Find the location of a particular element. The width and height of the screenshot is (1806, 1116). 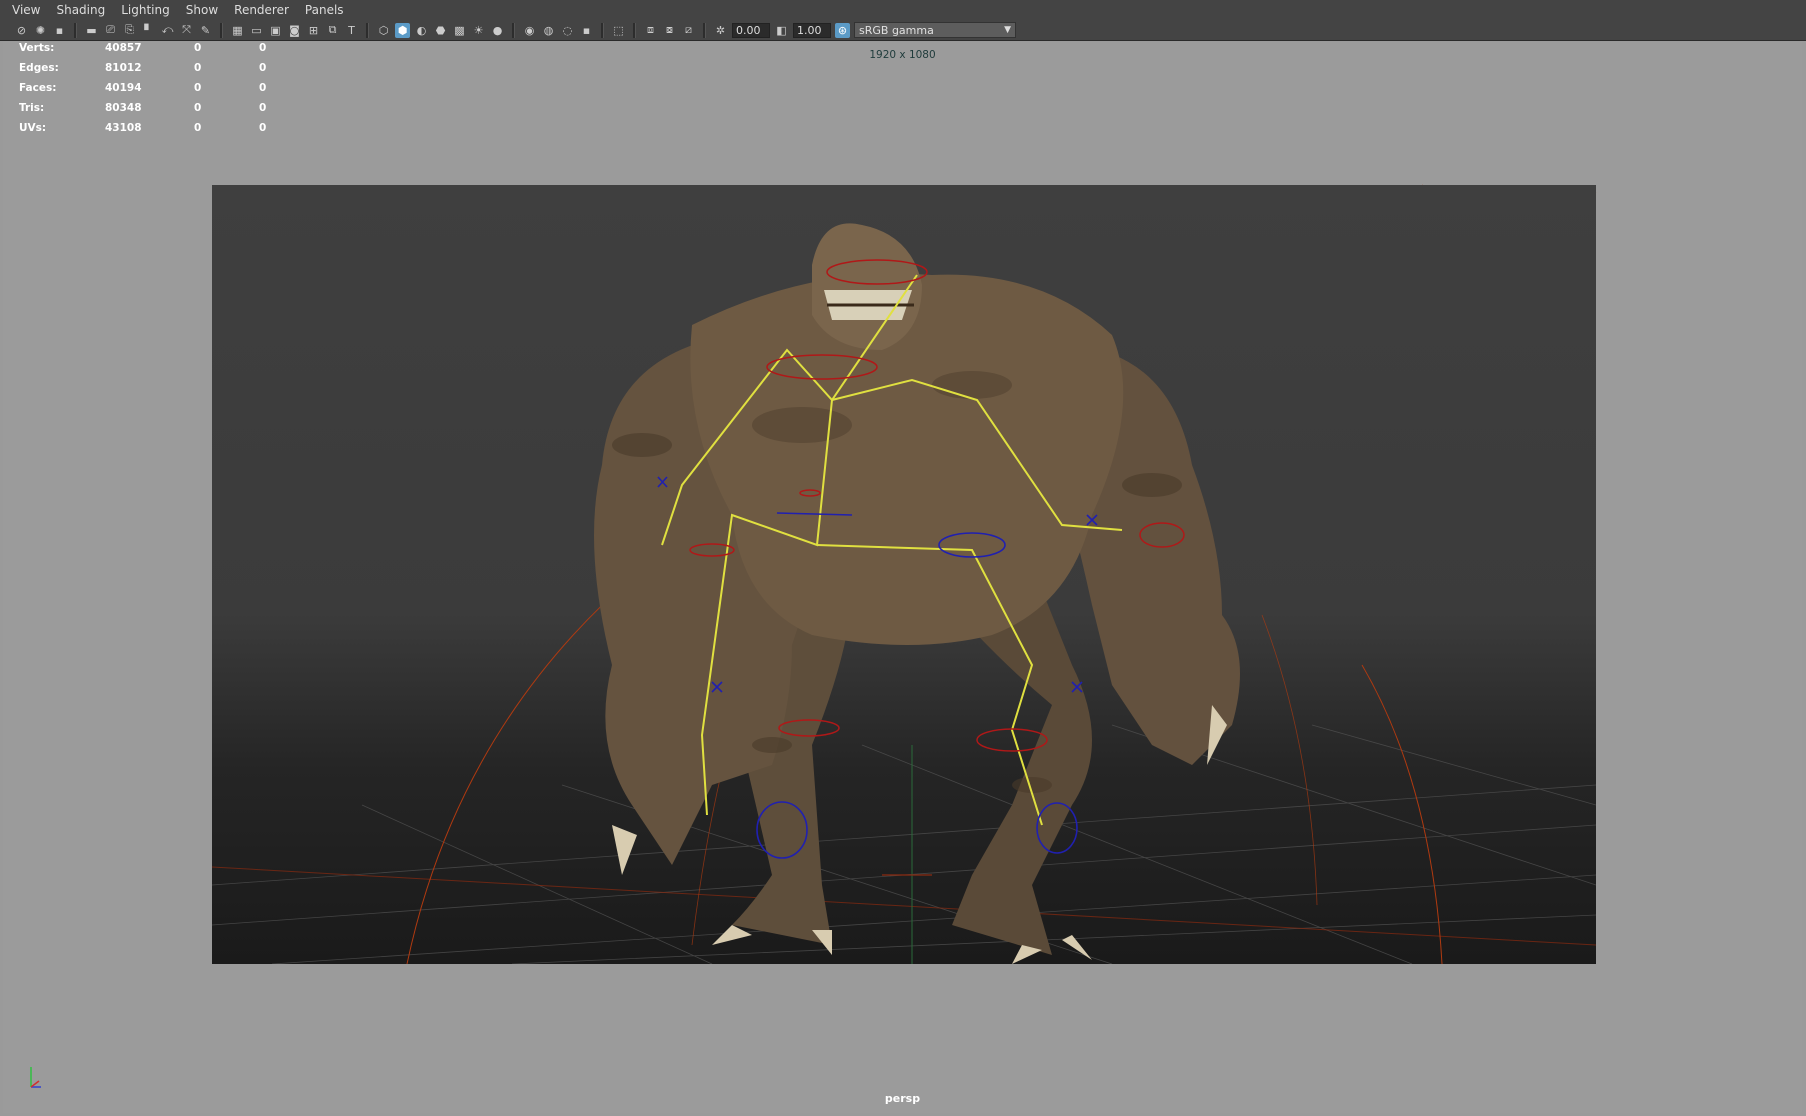

color-management-icon: ⊛ is located at coordinates (842, 30).